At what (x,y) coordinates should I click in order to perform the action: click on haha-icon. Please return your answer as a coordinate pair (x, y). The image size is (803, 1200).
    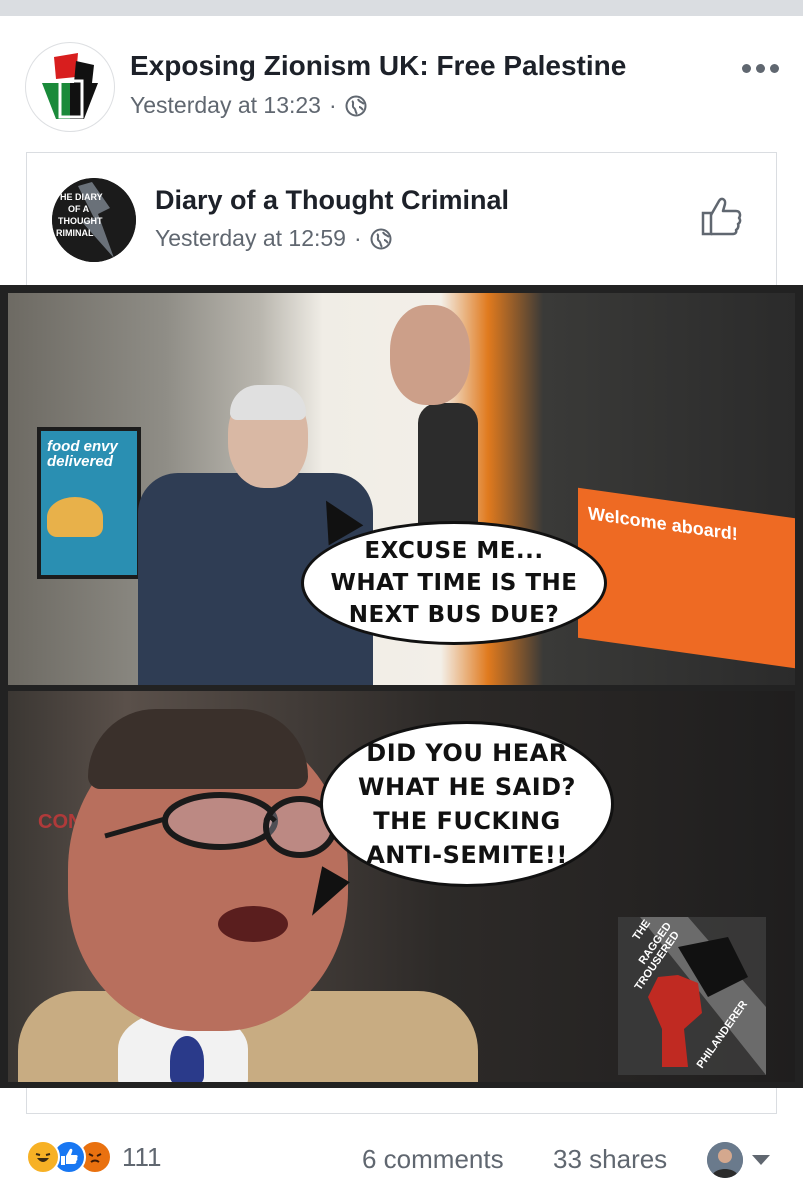
    Looking at the image, I should click on (43, 1157).